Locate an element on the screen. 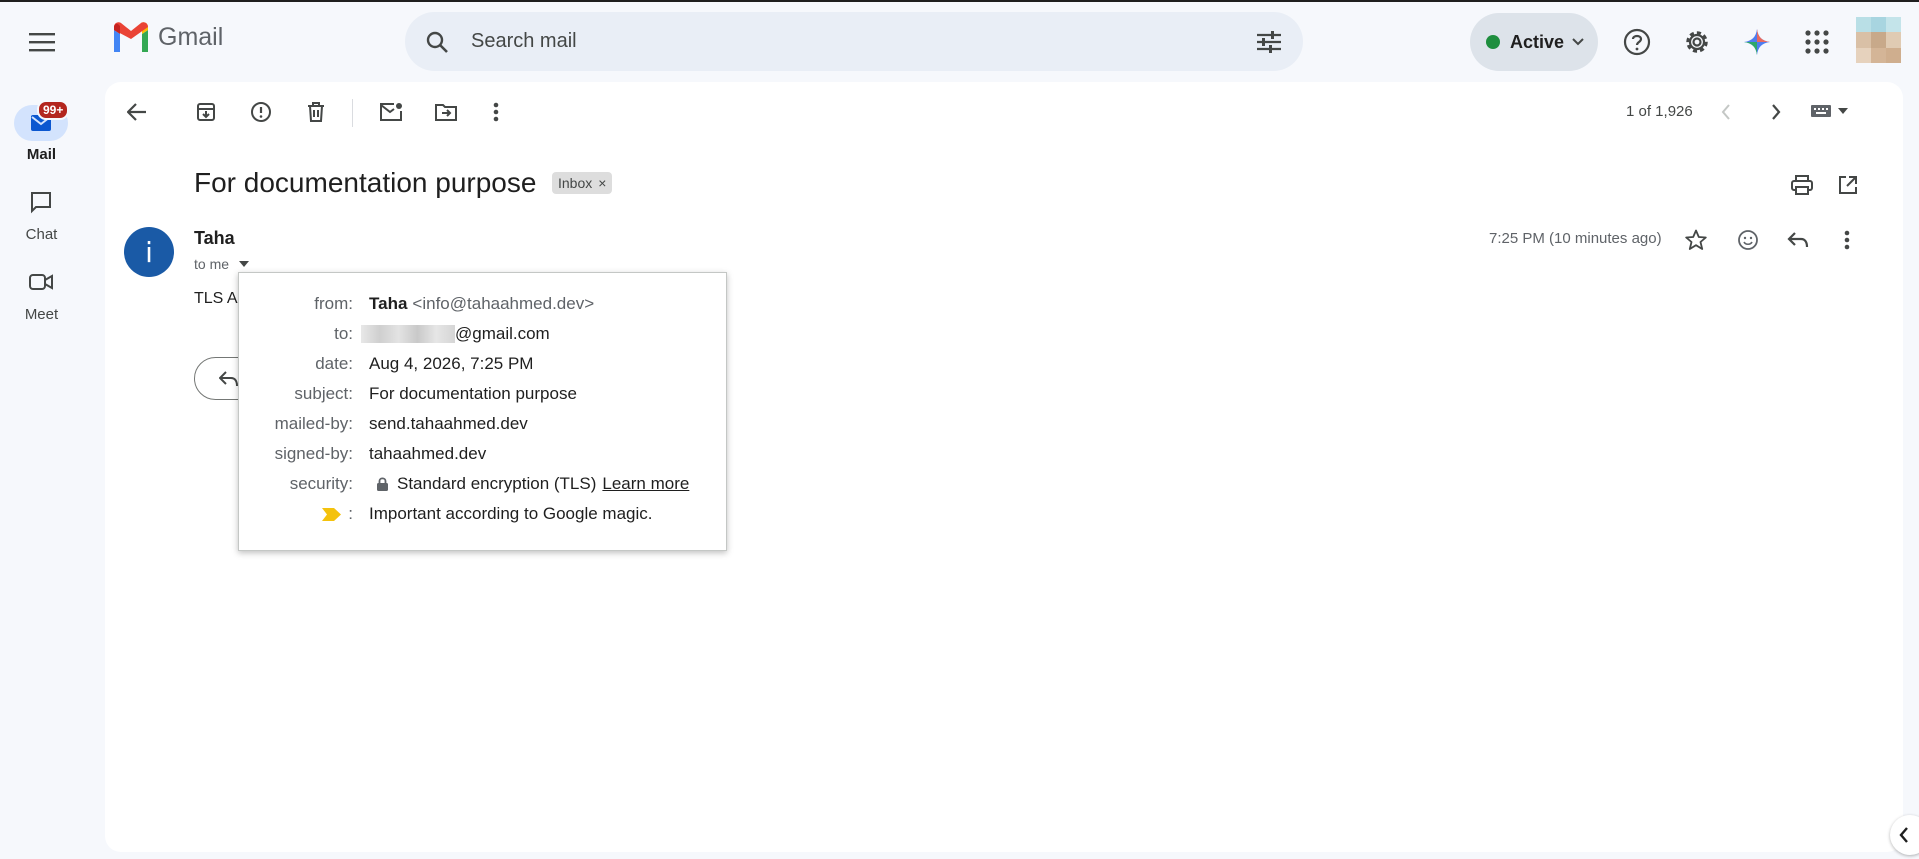 The width and height of the screenshot is (1919, 859). reply-icon is located at coordinates (1798, 240).